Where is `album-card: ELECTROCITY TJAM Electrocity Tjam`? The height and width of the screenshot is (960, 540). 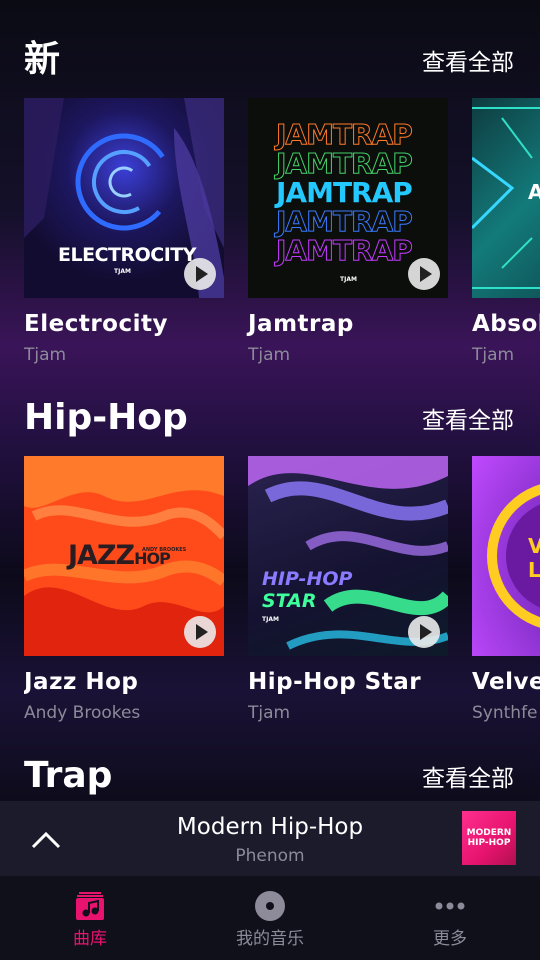 album-card: ELECTROCITY TJAM Electrocity Tjam is located at coordinates (124, 232).